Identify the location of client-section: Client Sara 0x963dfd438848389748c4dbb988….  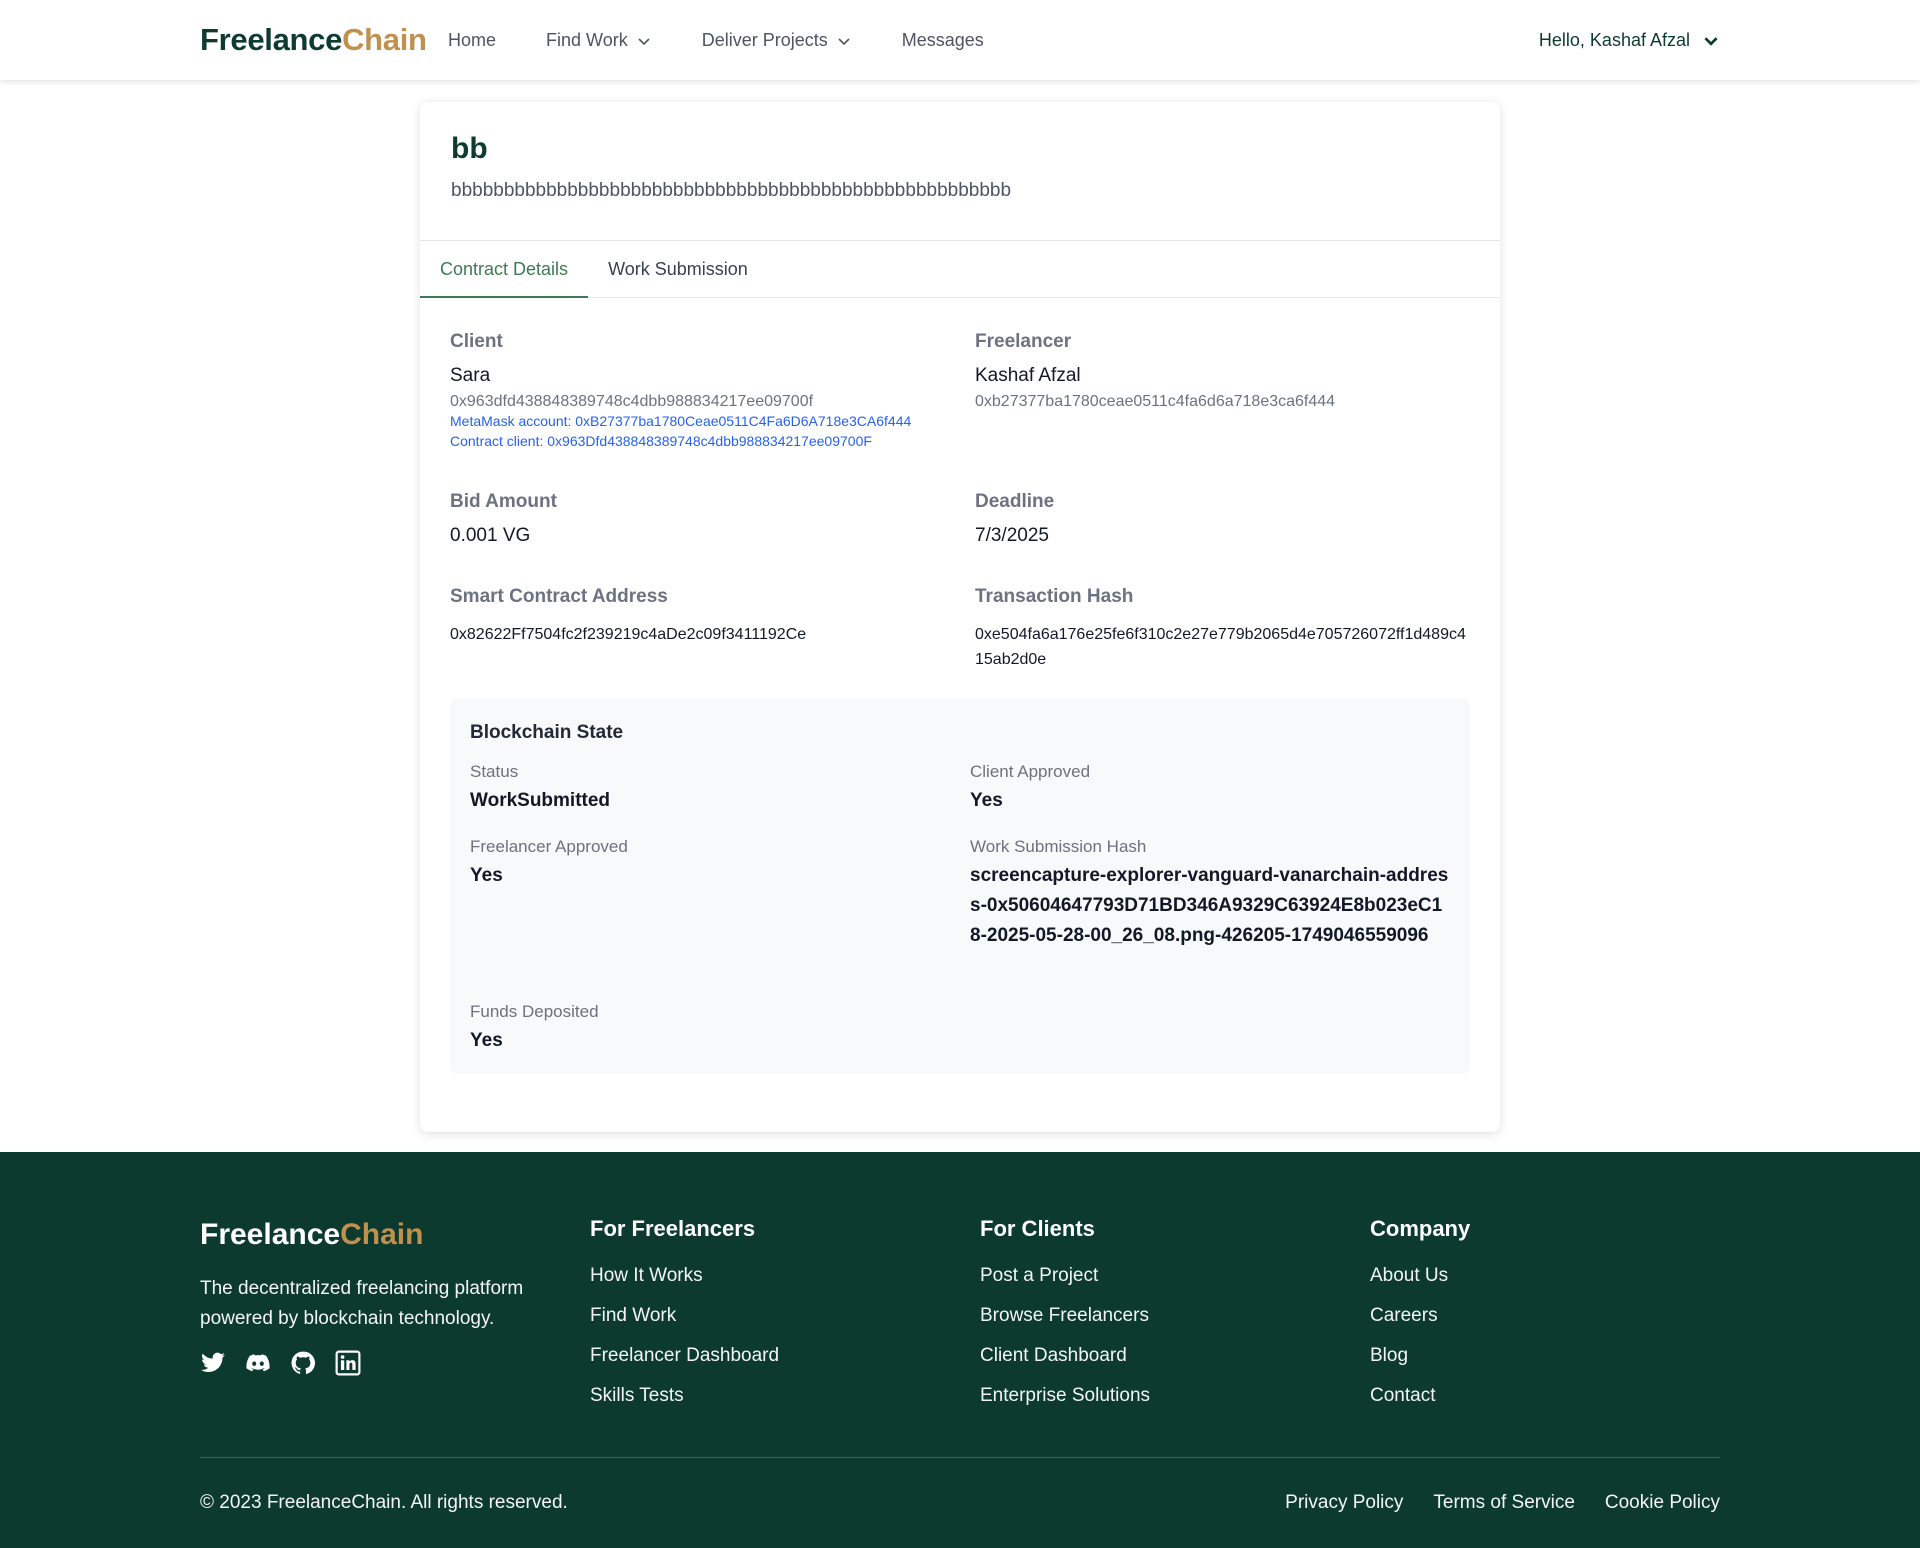
(700, 391).